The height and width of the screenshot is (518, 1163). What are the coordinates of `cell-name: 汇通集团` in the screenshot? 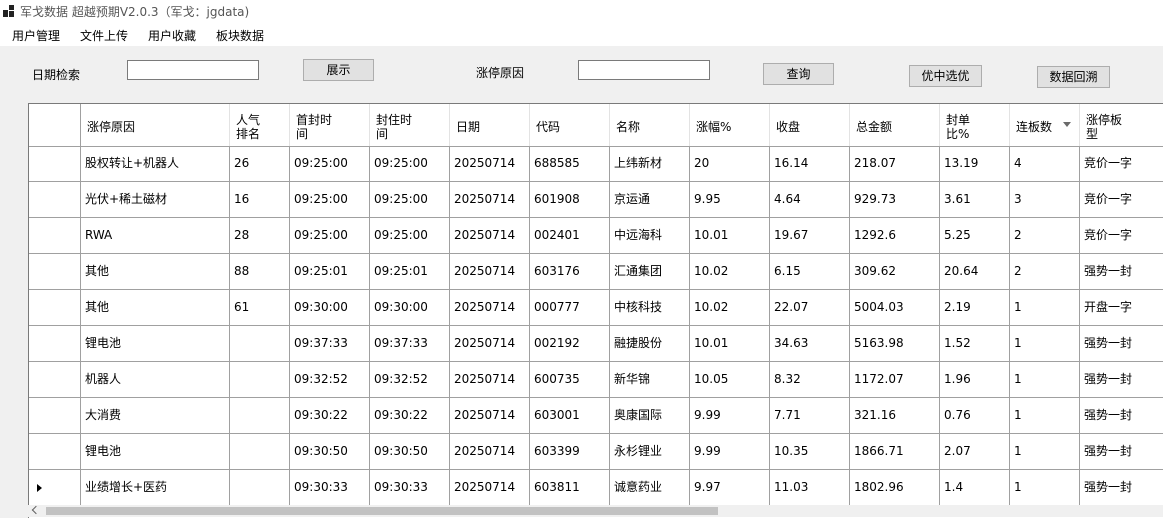 It's located at (650, 272).